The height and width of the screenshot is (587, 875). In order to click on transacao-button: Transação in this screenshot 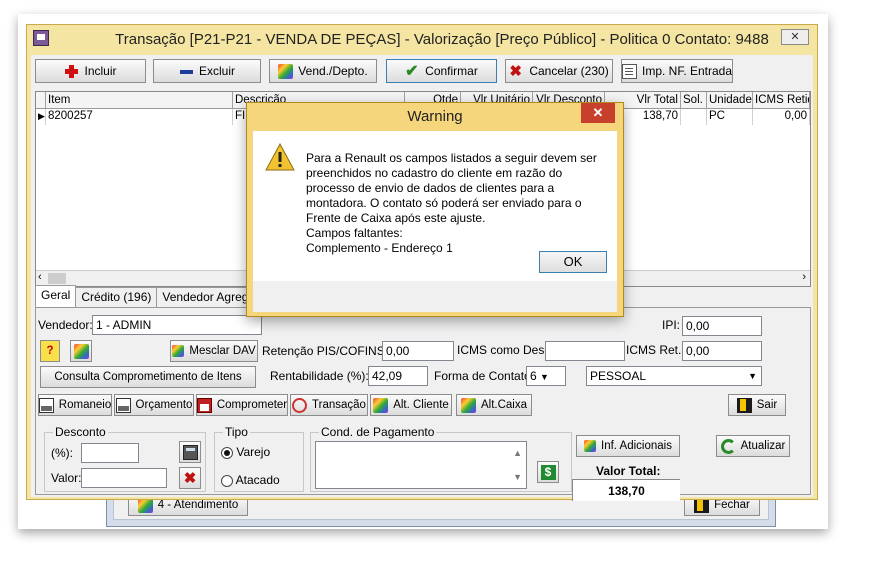, I will do `click(329, 405)`.